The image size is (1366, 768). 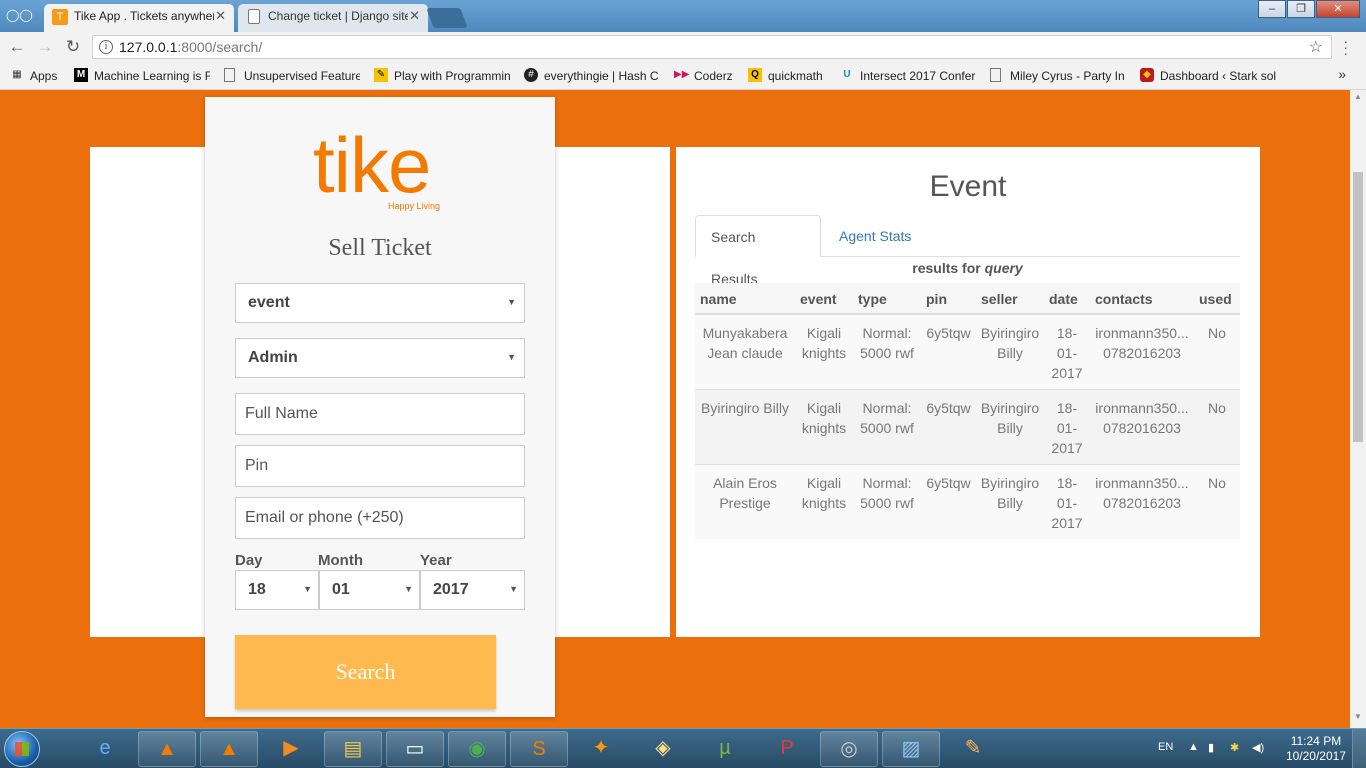 What do you see at coordinates (1272, 9) in the screenshot?
I see `minimize-button: –` at bounding box center [1272, 9].